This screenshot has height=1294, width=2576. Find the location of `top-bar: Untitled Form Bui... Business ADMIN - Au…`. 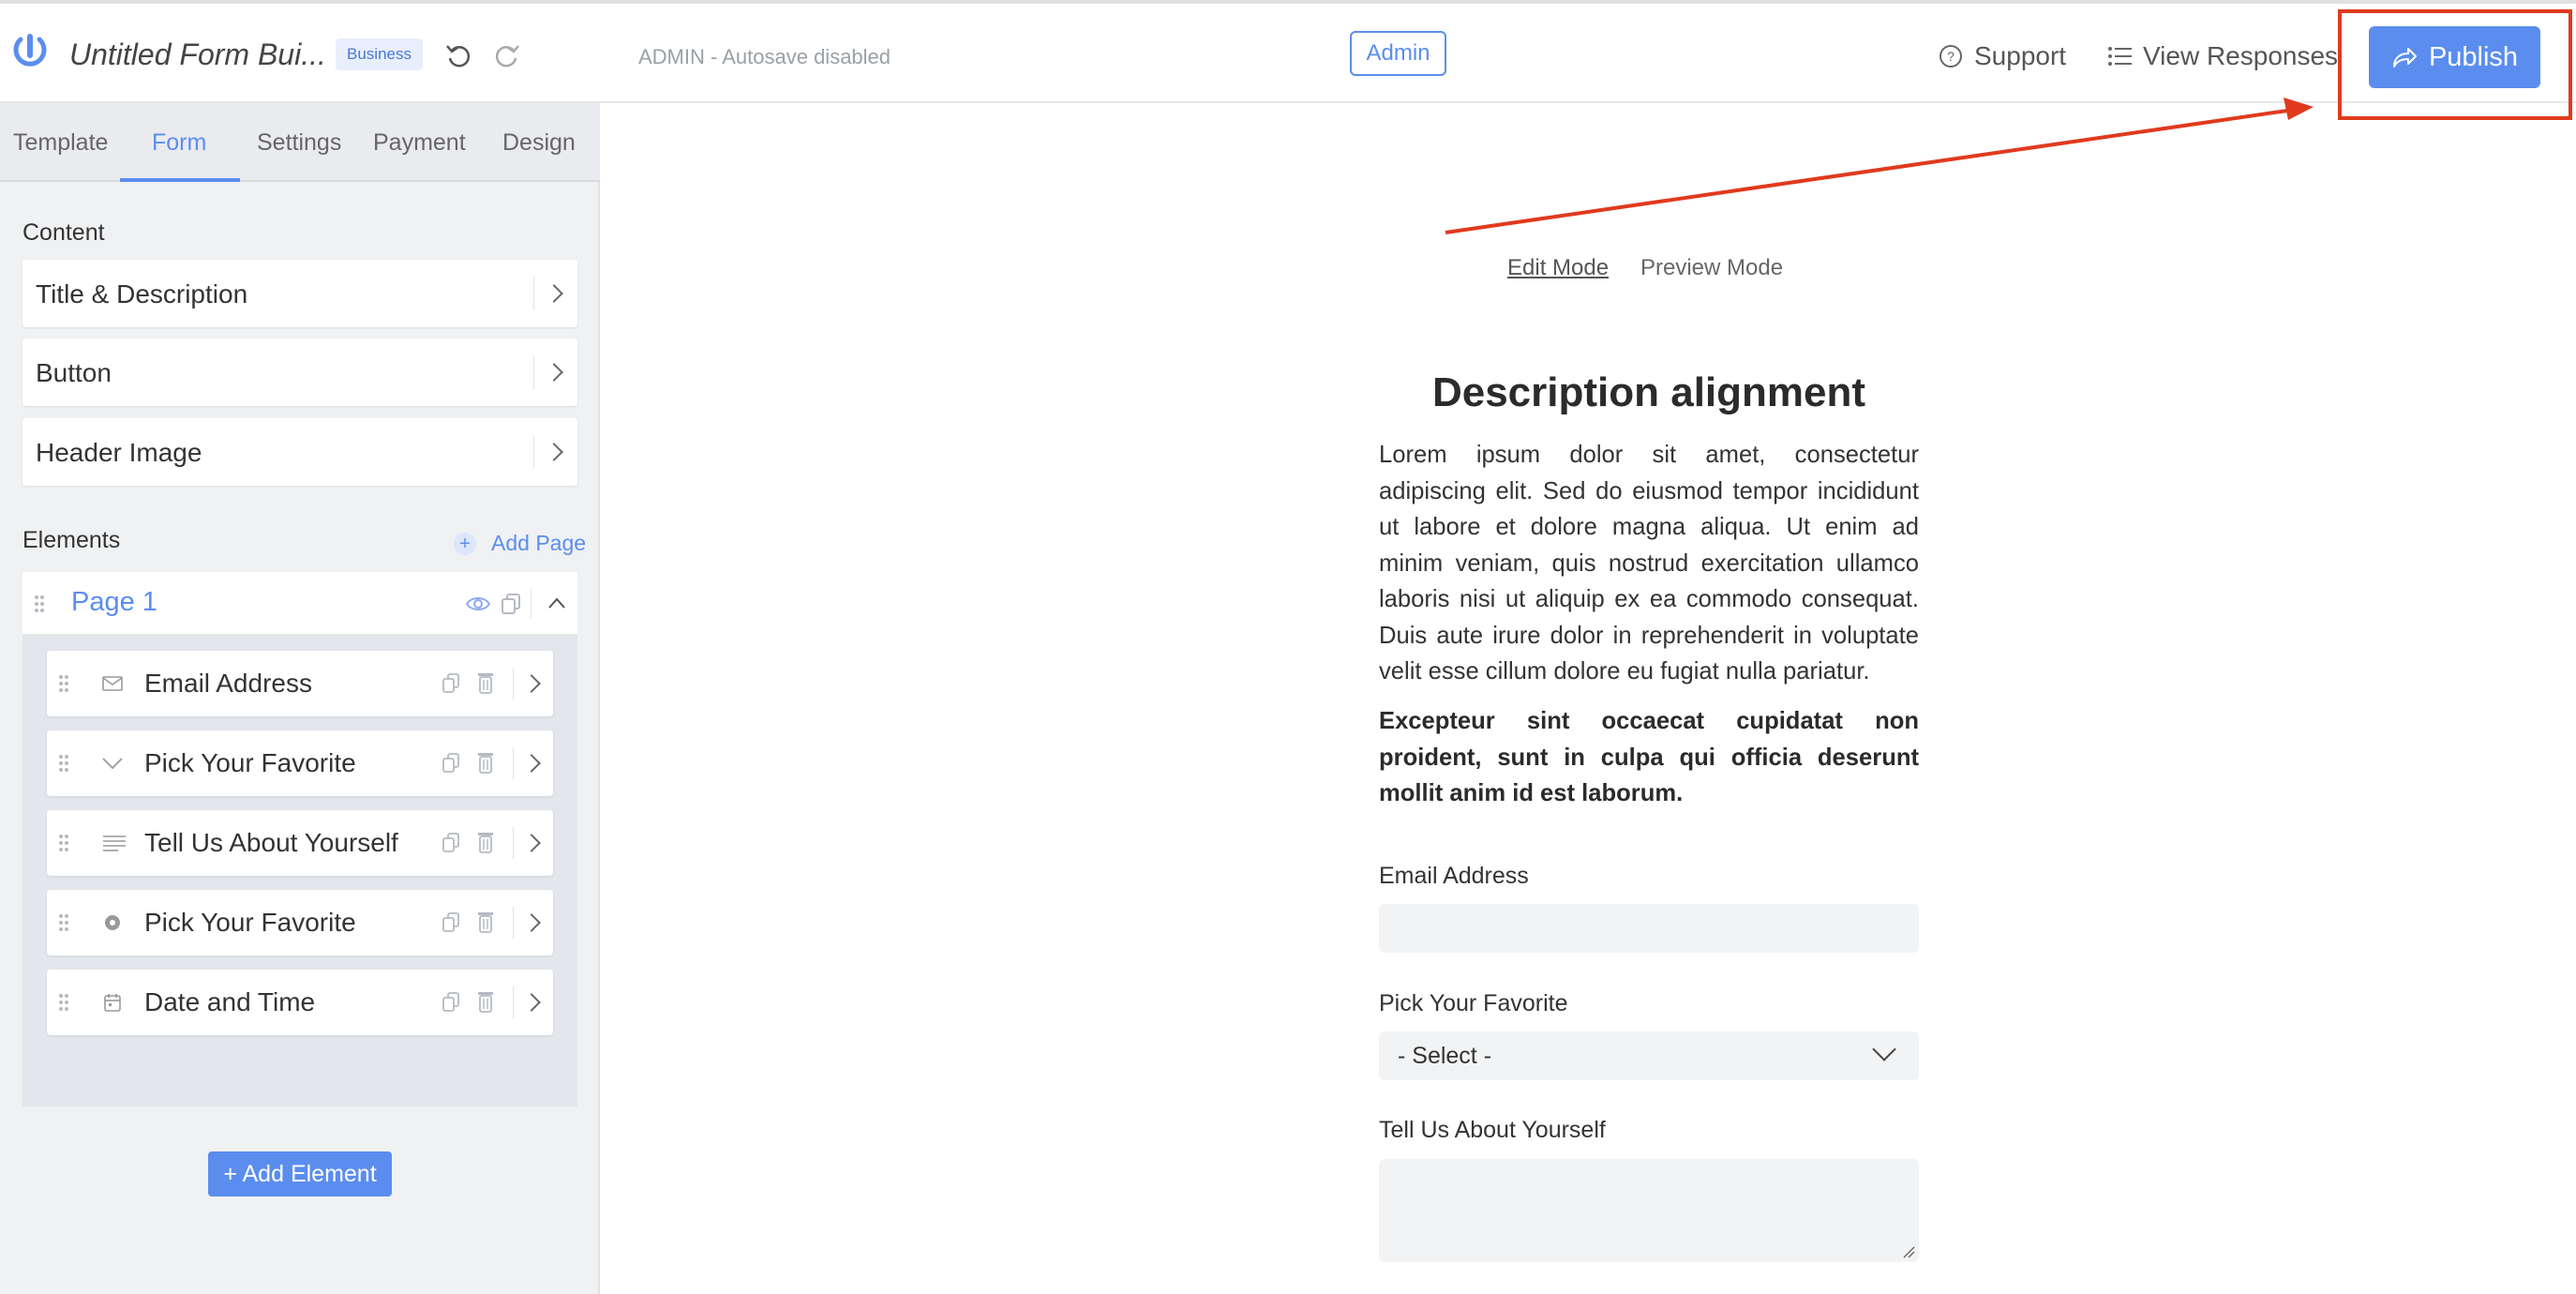

top-bar: Untitled Form Bui... Business ADMIN - Au… is located at coordinates (1288, 51).